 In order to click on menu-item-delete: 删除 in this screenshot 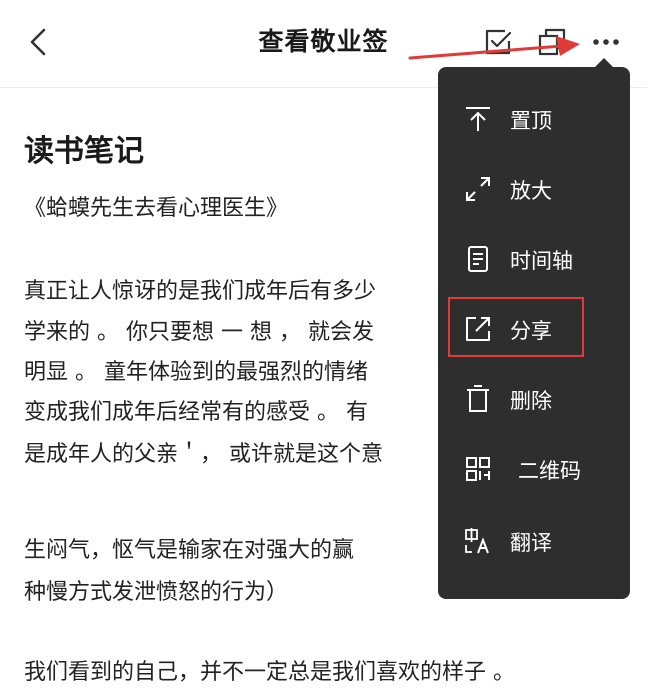, I will do `click(534, 400)`.